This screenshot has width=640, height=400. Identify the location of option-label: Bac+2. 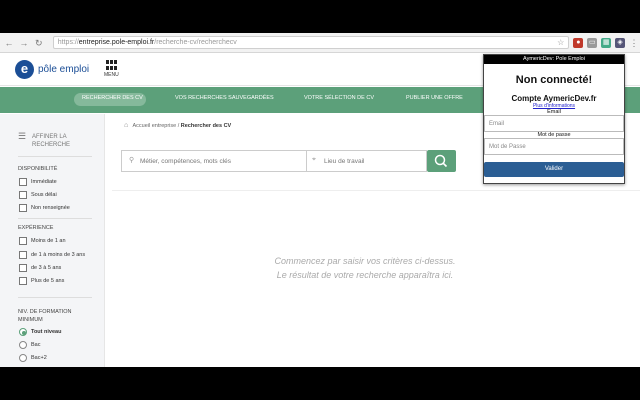
(39, 358).